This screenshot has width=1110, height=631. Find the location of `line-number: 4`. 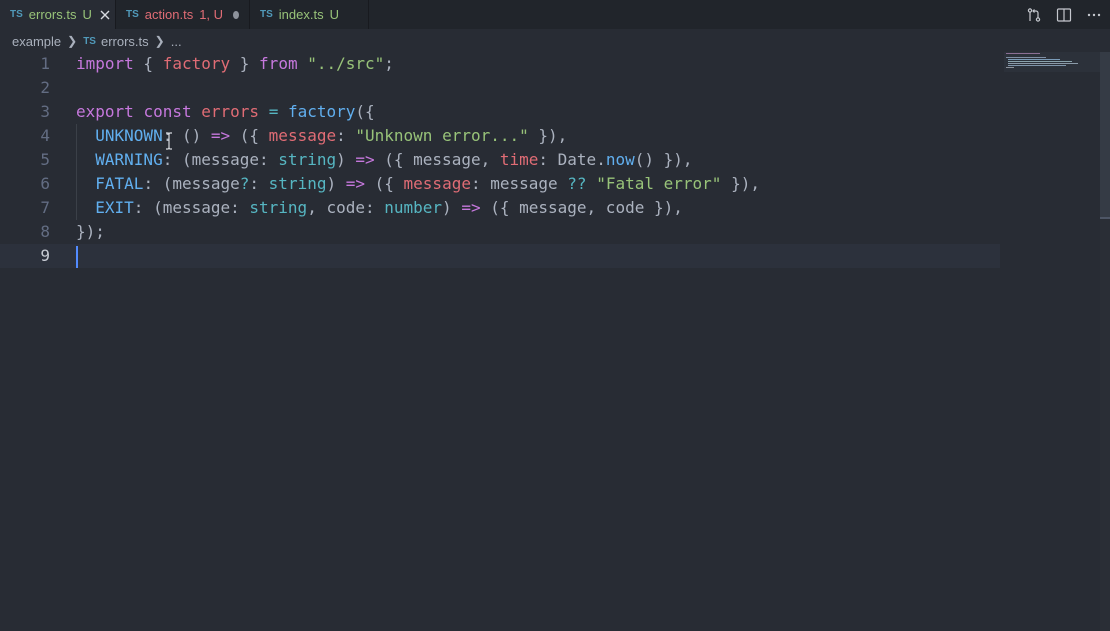

line-number: 4 is located at coordinates (45, 135).